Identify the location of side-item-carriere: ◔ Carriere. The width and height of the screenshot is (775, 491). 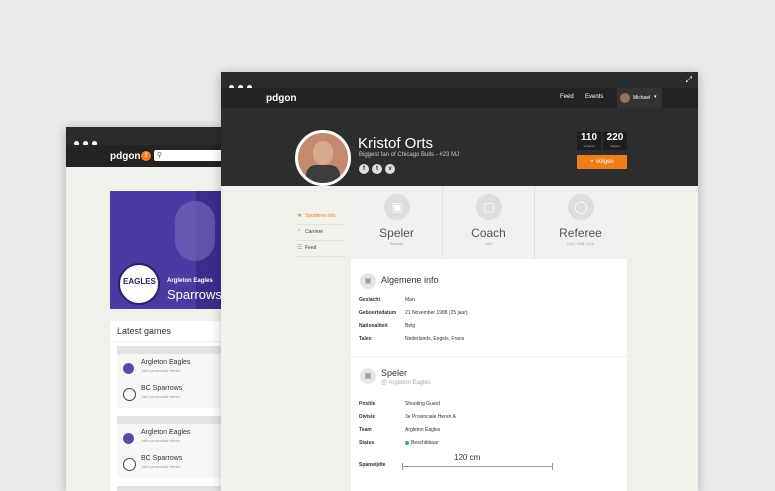
(320, 233).